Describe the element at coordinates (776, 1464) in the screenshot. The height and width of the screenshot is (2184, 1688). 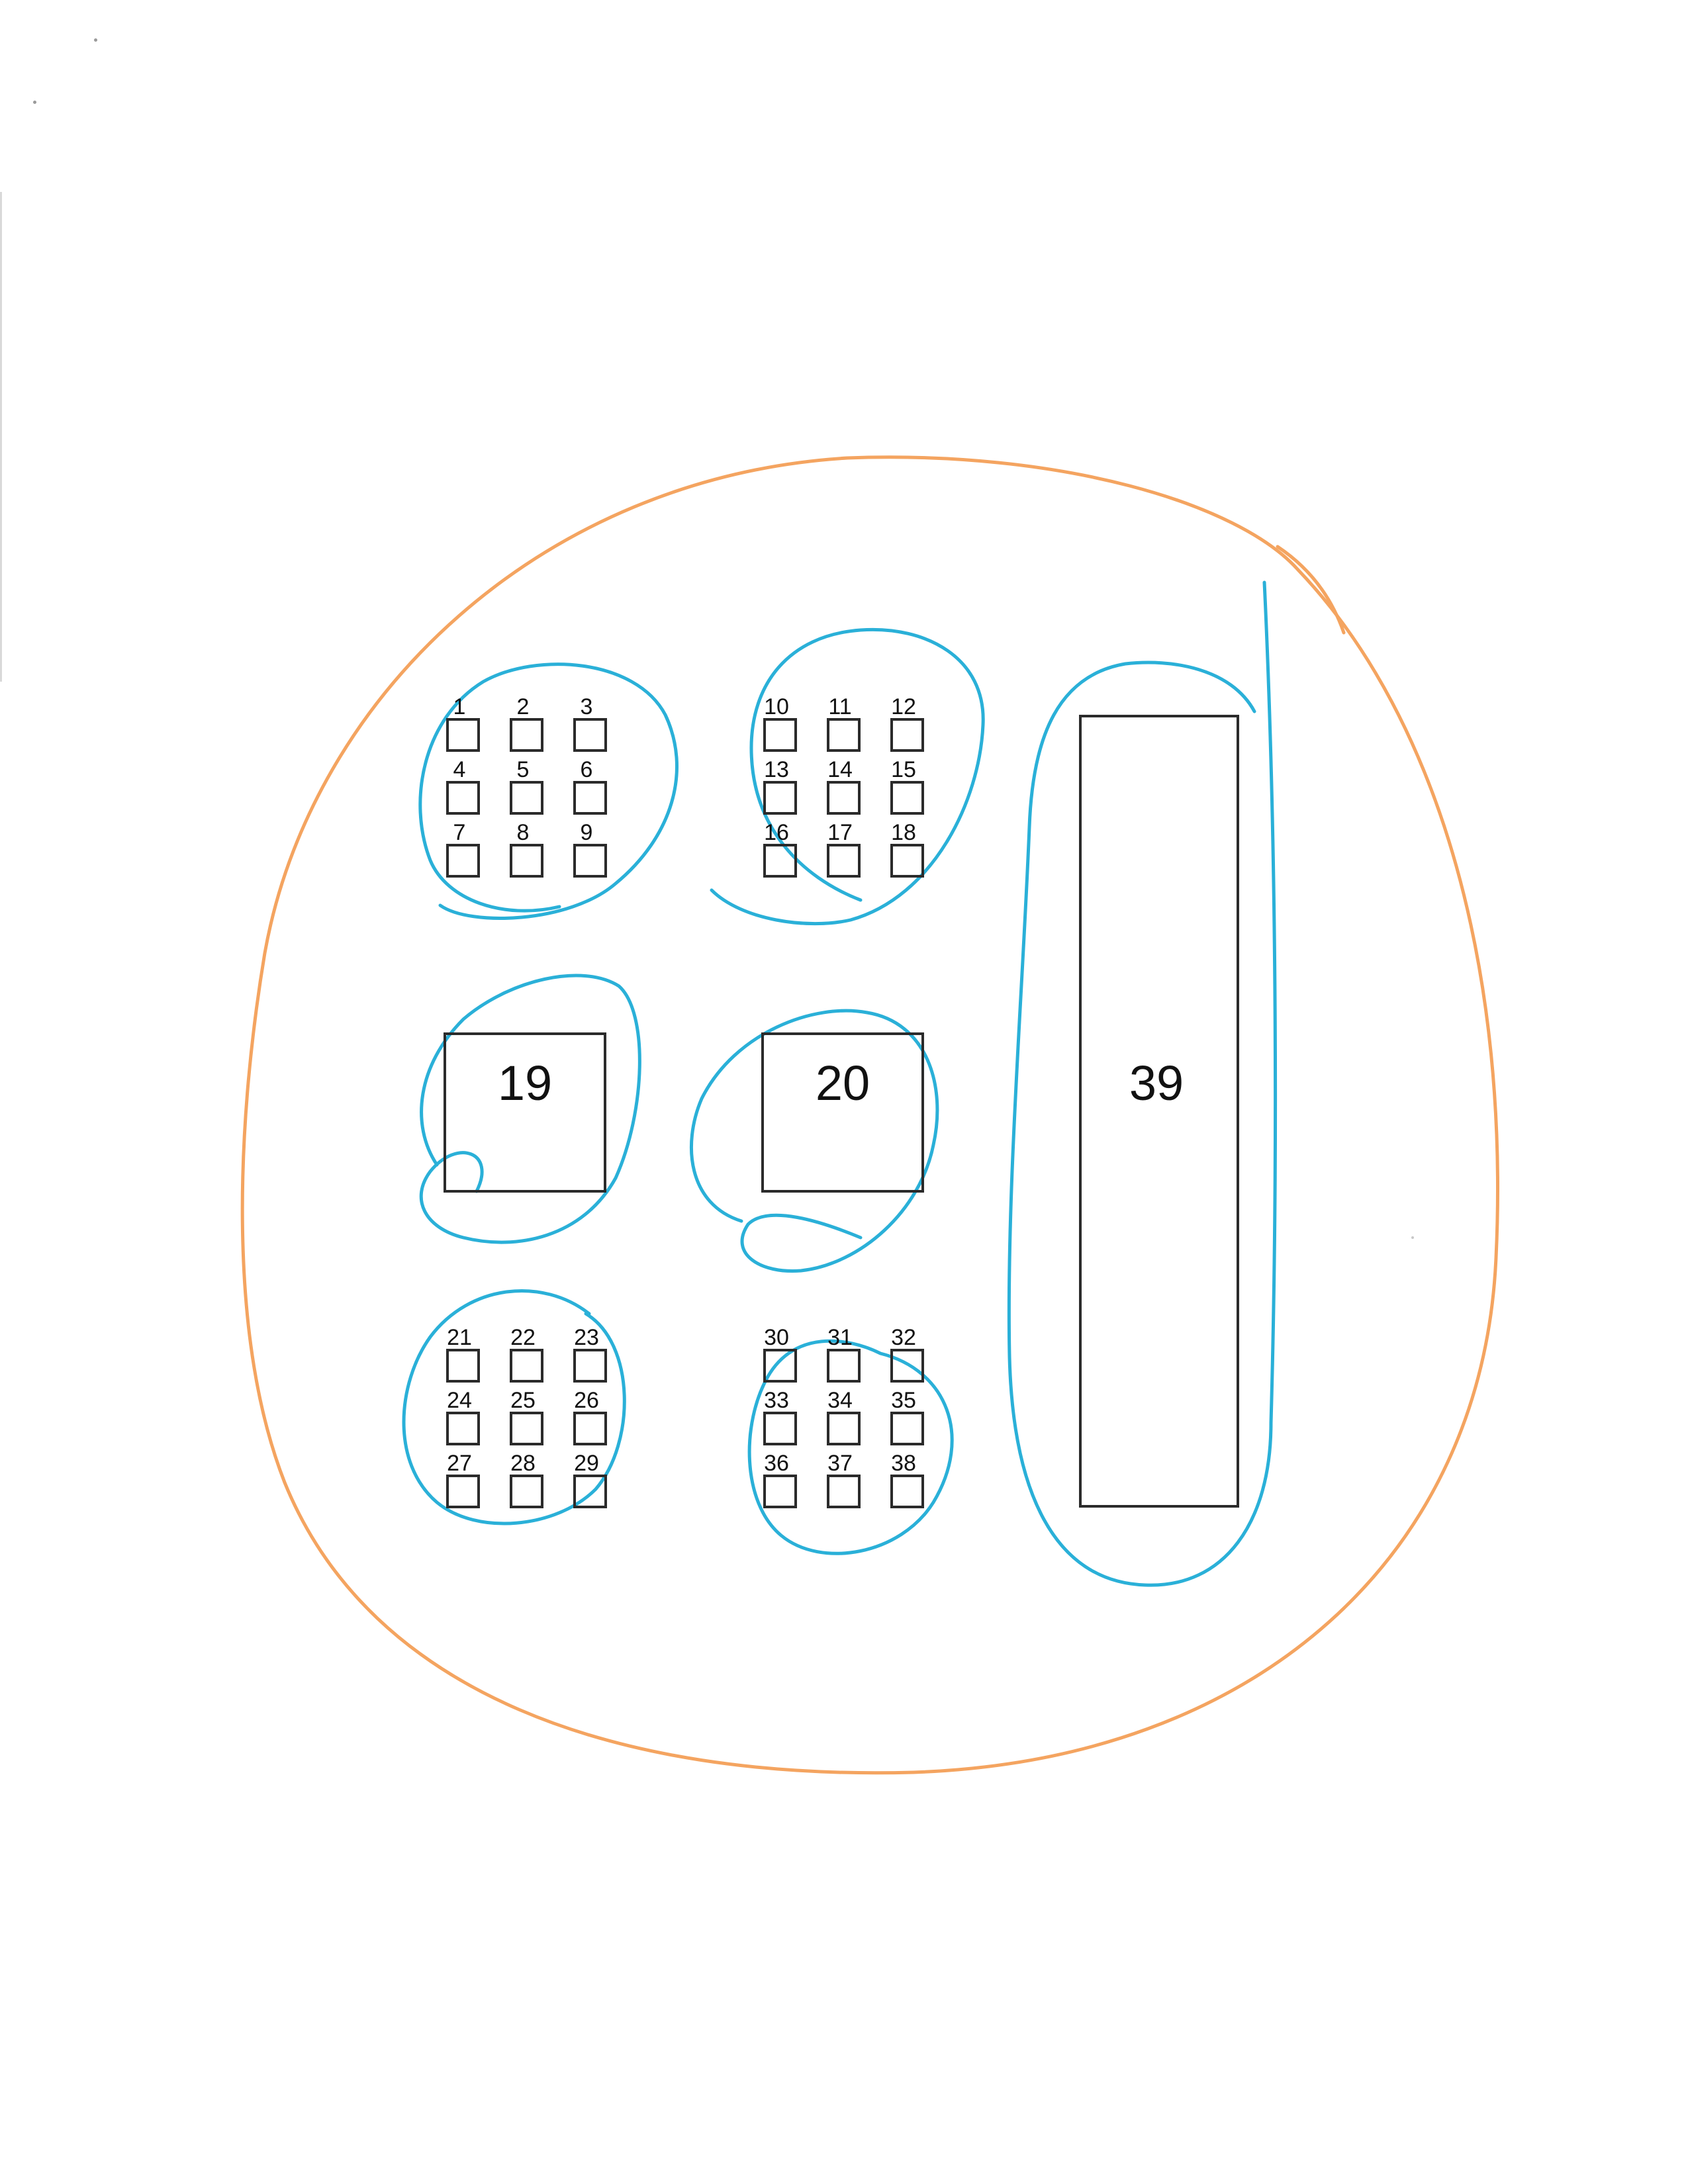
I see `small-box-label: 36` at that location.